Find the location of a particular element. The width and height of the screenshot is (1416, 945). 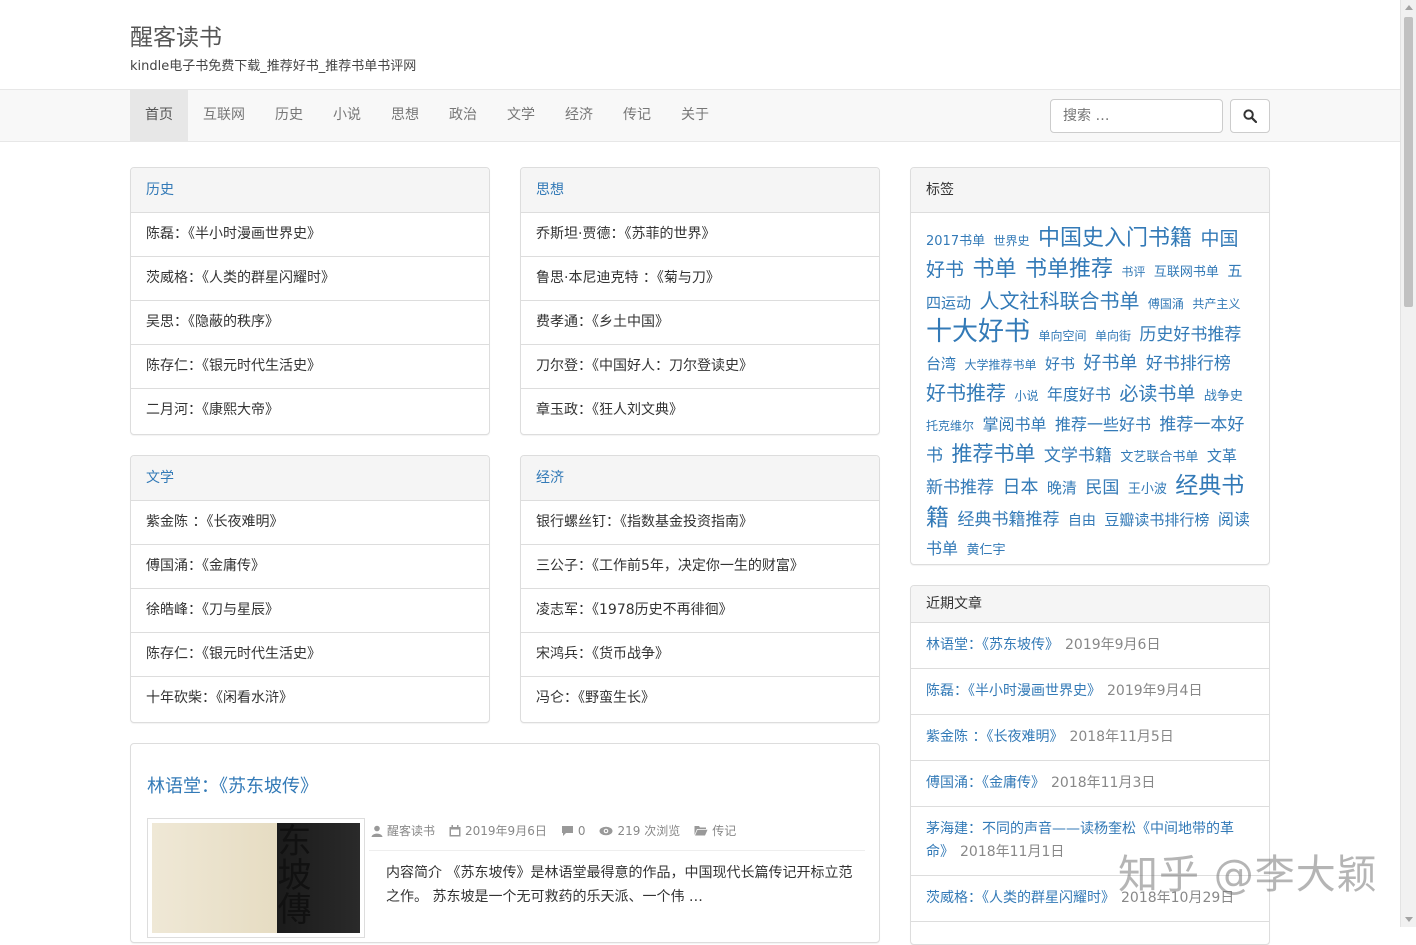

list-item: 凌志军：《1978历史不再徘徊》 is located at coordinates (700, 611).